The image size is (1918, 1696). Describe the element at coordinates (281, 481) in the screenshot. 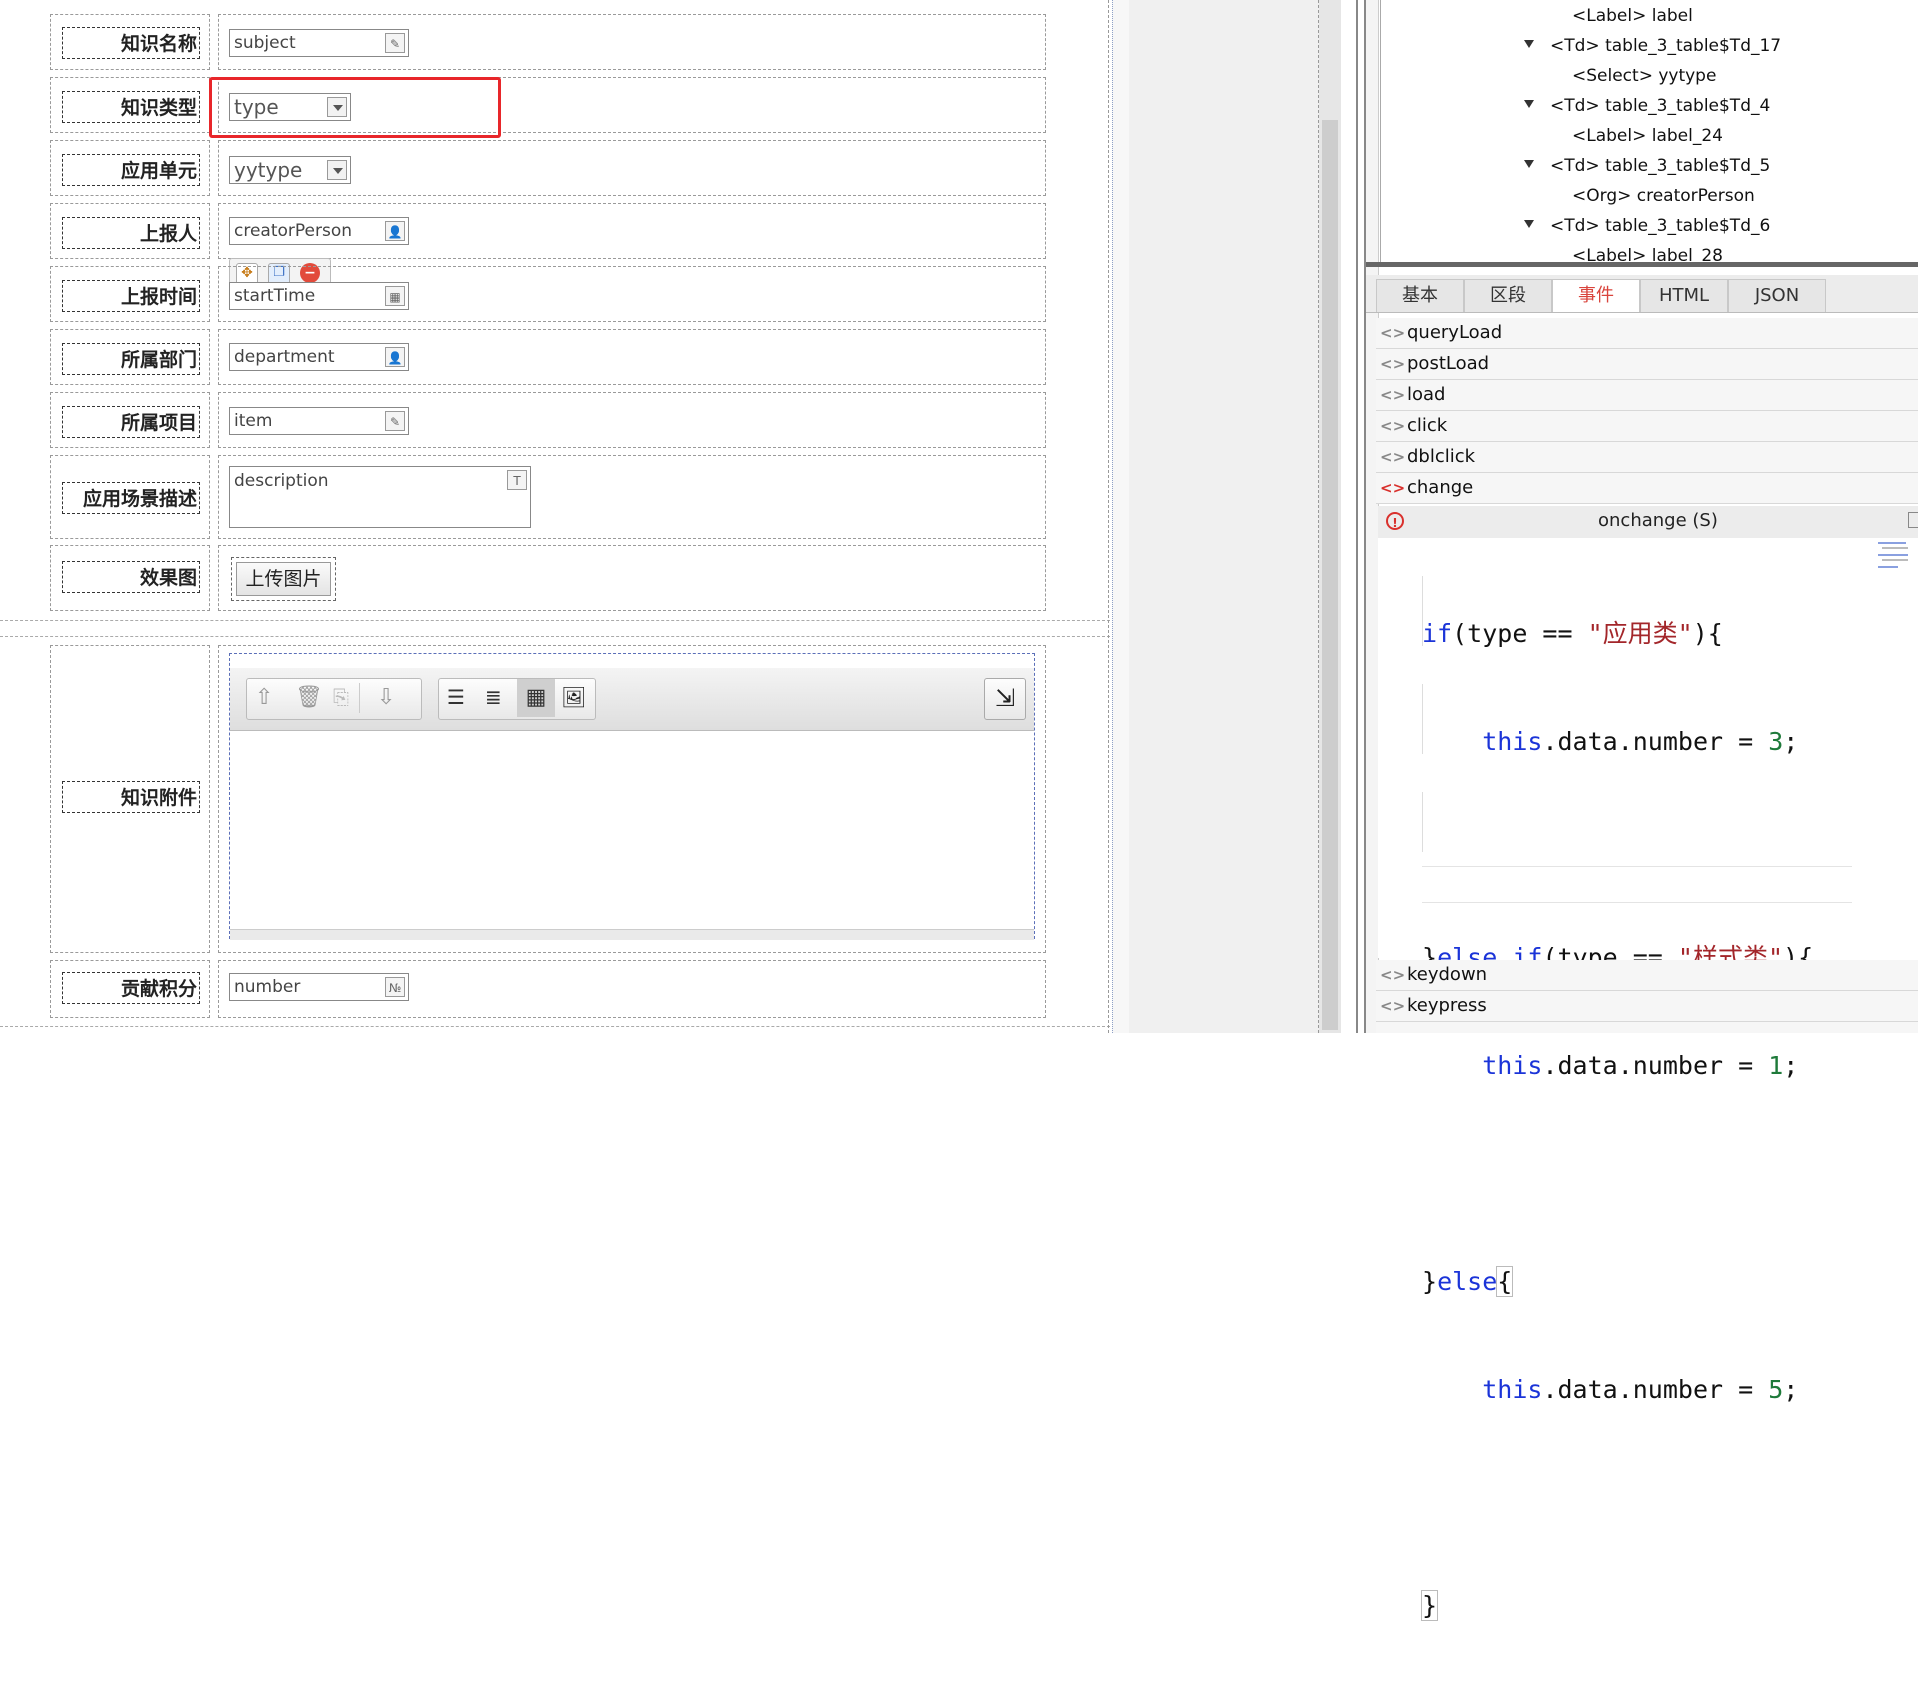

I see `description-value: description` at that location.